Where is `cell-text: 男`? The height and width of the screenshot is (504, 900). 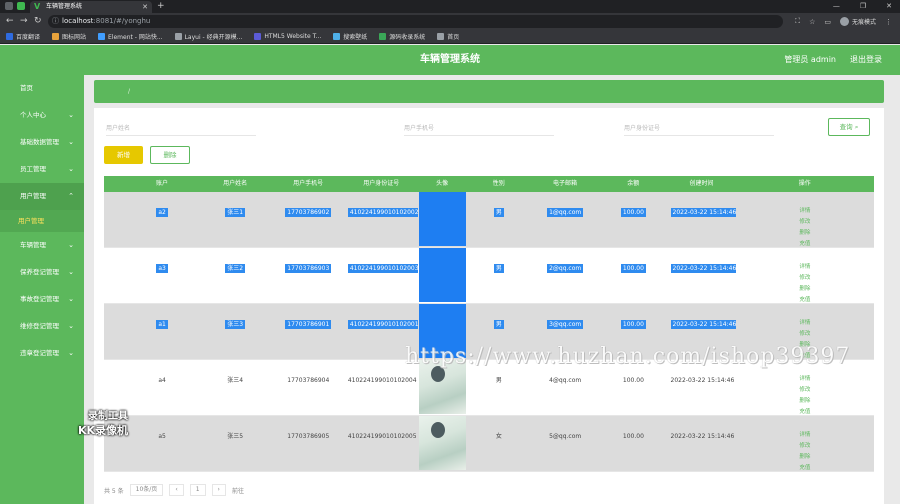
cell-text: 男 is located at coordinates (498, 380).